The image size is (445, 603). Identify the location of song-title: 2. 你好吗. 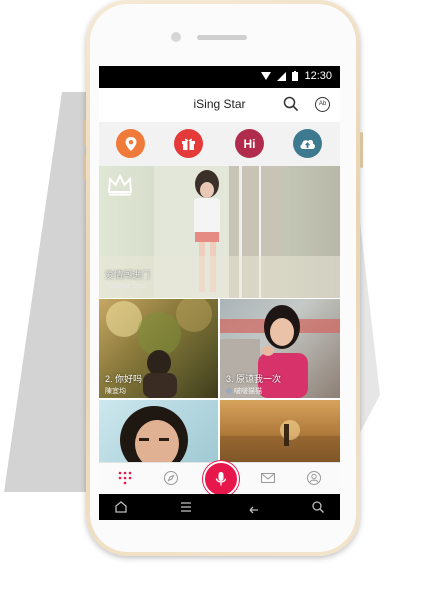
(124, 379).